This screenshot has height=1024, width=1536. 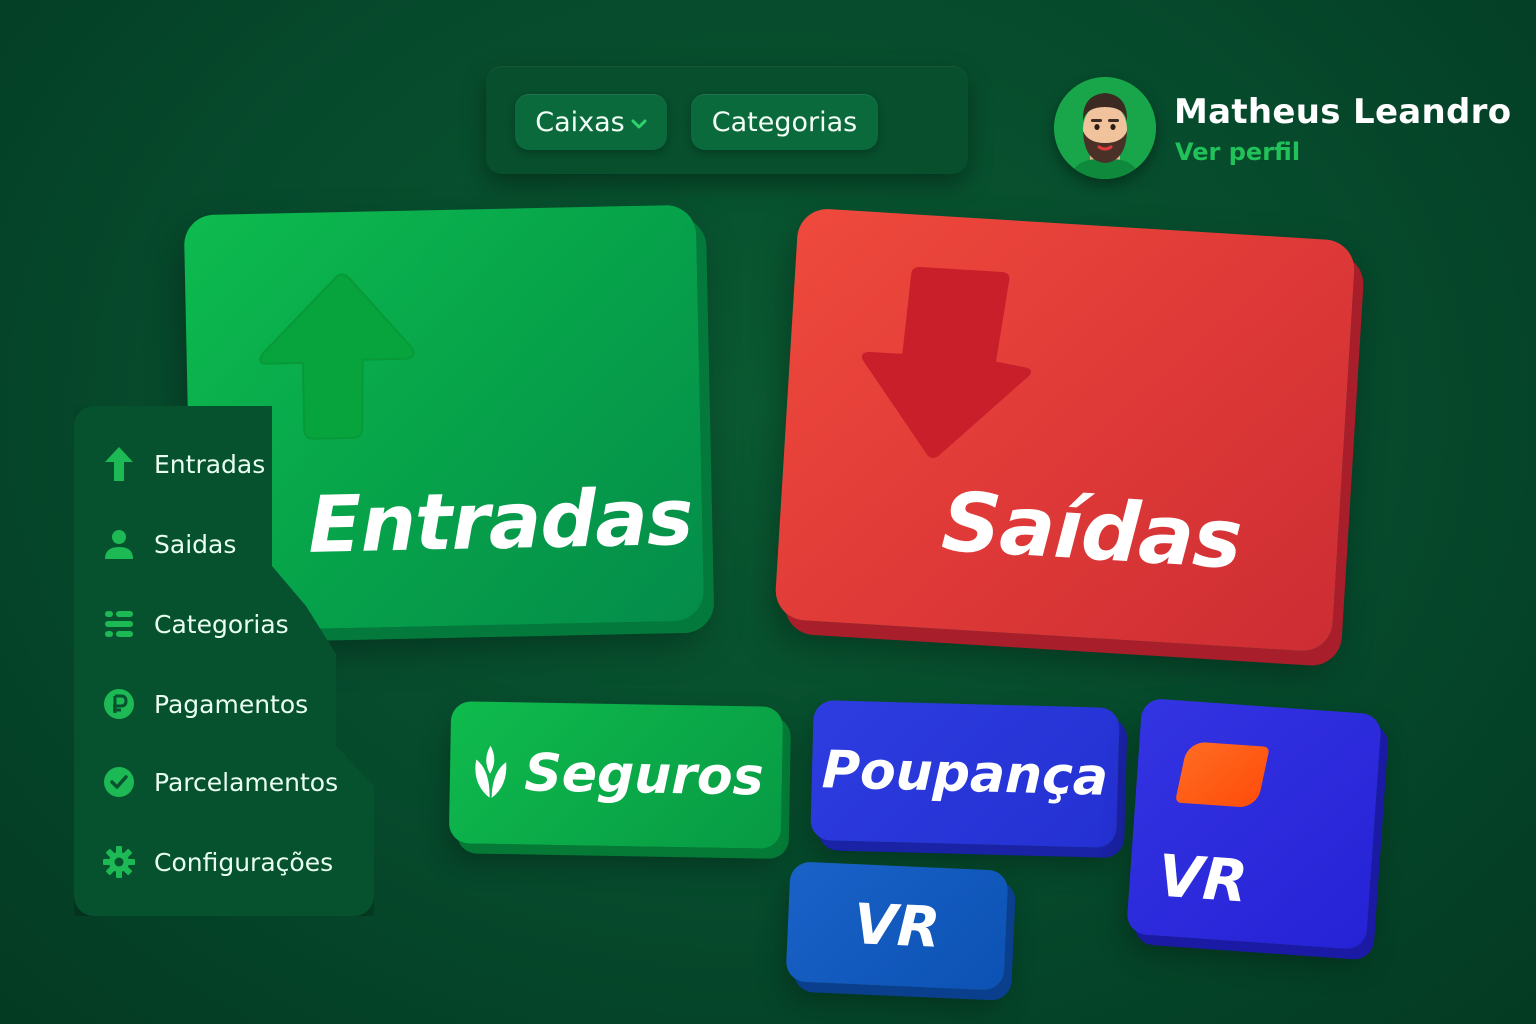 I want to click on vr-large-label: VR, so click(x=1202, y=878).